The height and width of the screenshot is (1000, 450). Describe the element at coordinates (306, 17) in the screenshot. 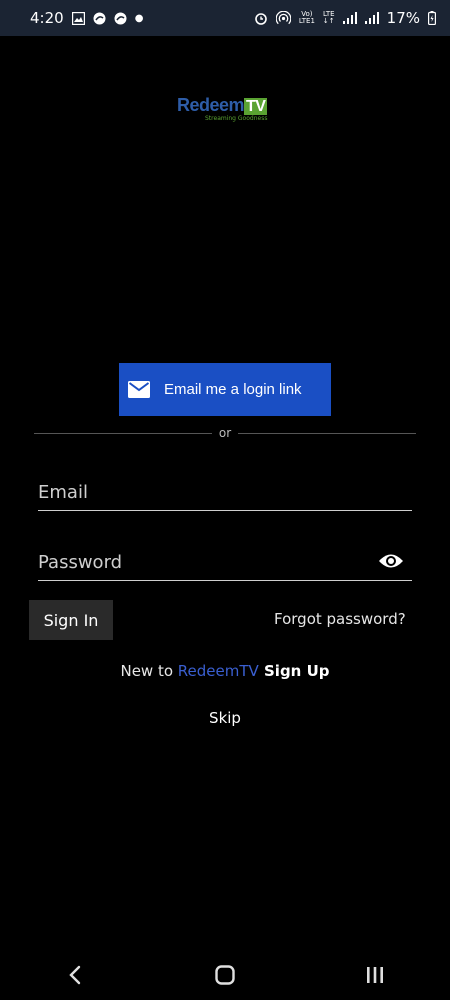

I see `volte-indicator: Vo) LTE1` at that location.